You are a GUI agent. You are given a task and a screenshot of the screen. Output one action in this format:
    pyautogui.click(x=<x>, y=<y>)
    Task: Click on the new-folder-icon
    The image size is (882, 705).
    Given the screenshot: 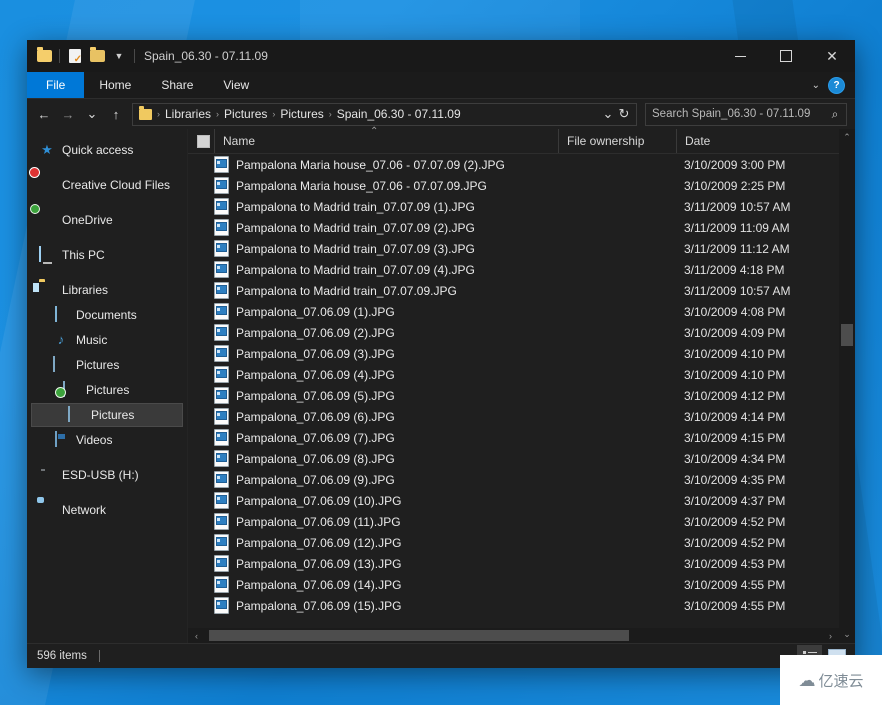 What is the action you would take?
    pyautogui.click(x=97, y=56)
    